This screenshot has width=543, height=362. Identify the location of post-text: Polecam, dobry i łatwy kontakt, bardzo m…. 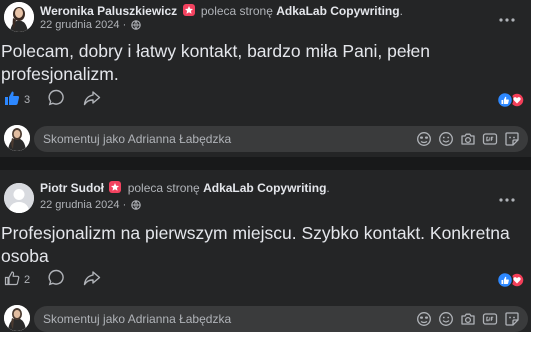
(215, 62).